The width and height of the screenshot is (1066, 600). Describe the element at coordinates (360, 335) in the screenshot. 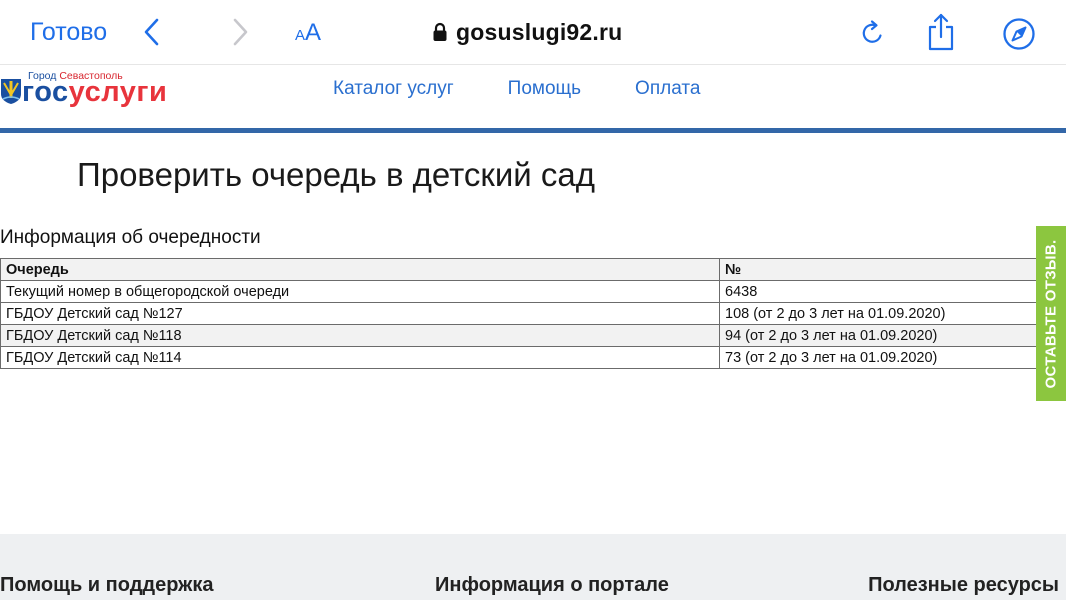

I see `row-queue-name: ГБДОУ Детский сад №118` at that location.